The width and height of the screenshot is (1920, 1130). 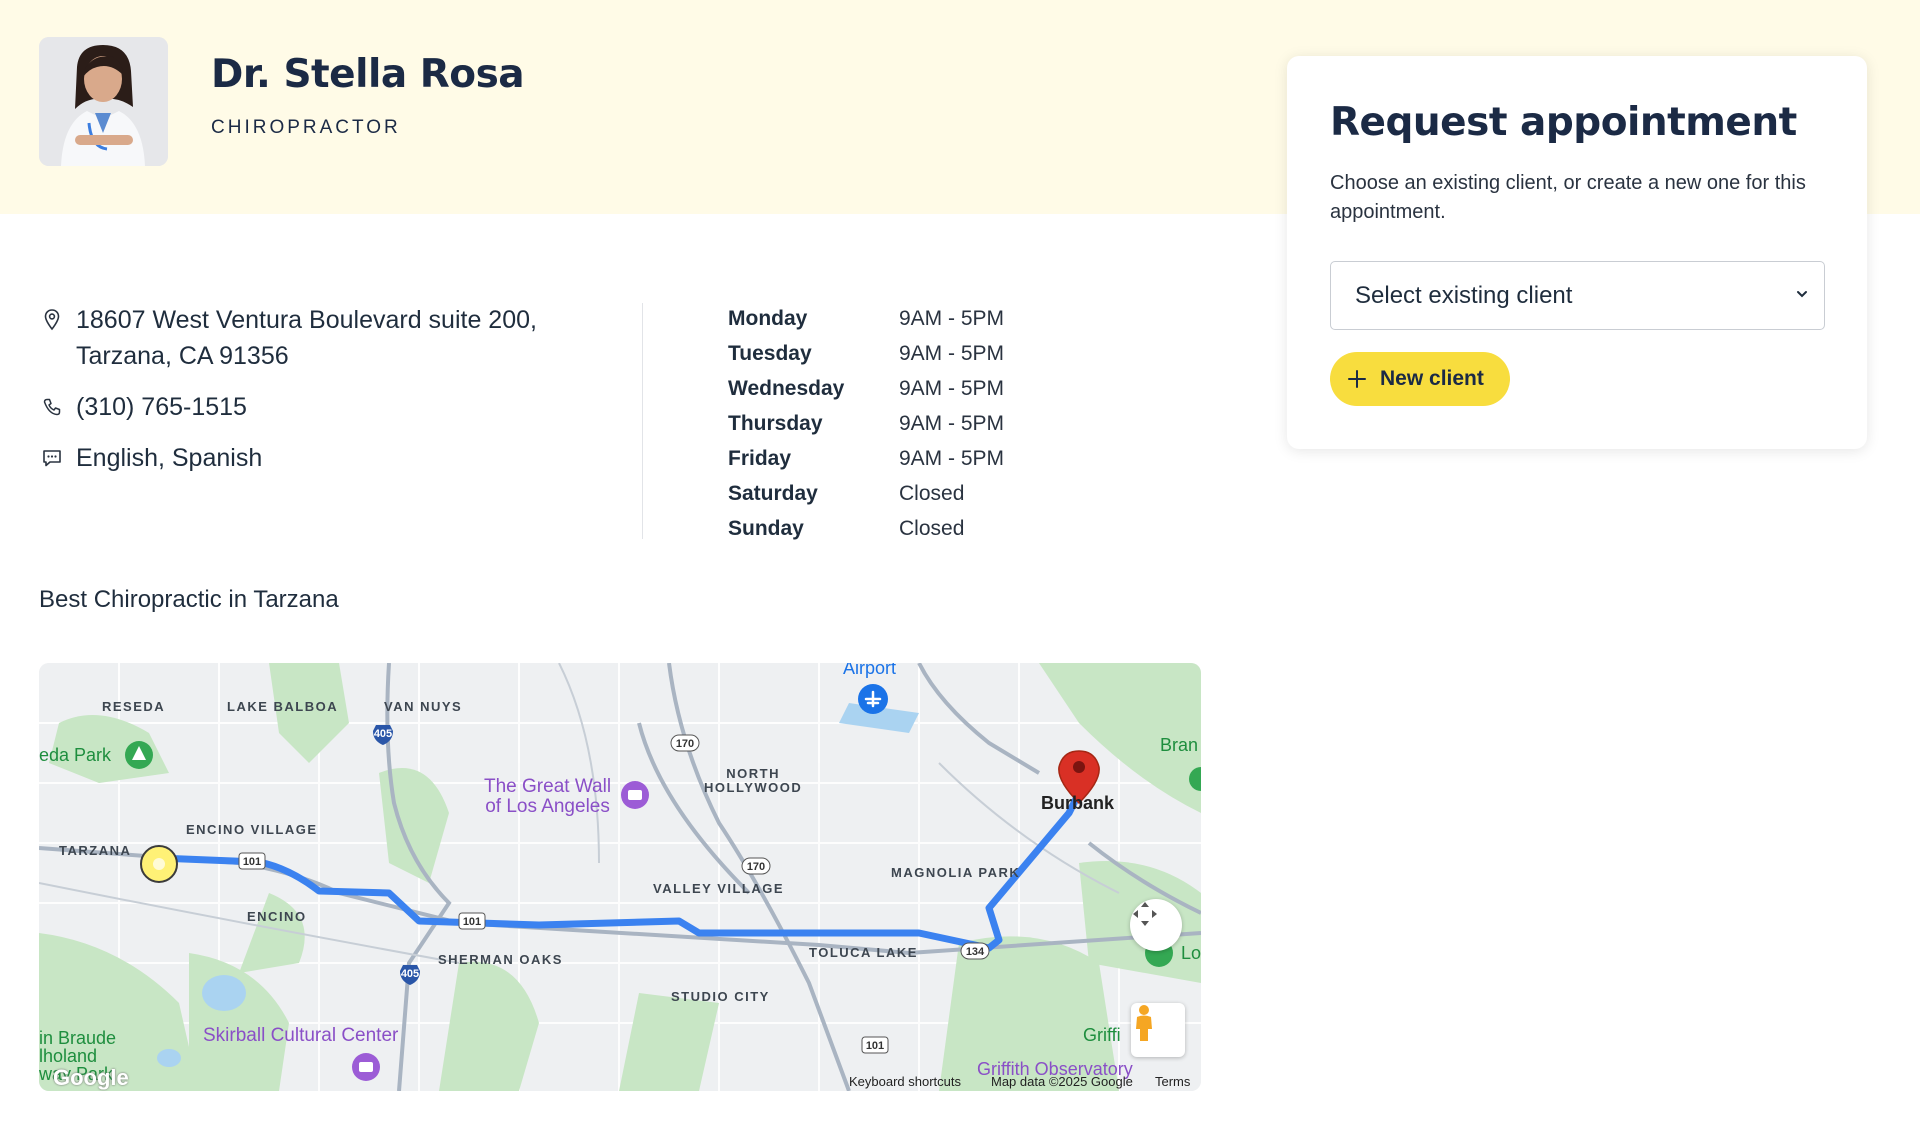 I want to click on map-label-lake-balboa: LAKE BALBOA, so click(x=283, y=706).